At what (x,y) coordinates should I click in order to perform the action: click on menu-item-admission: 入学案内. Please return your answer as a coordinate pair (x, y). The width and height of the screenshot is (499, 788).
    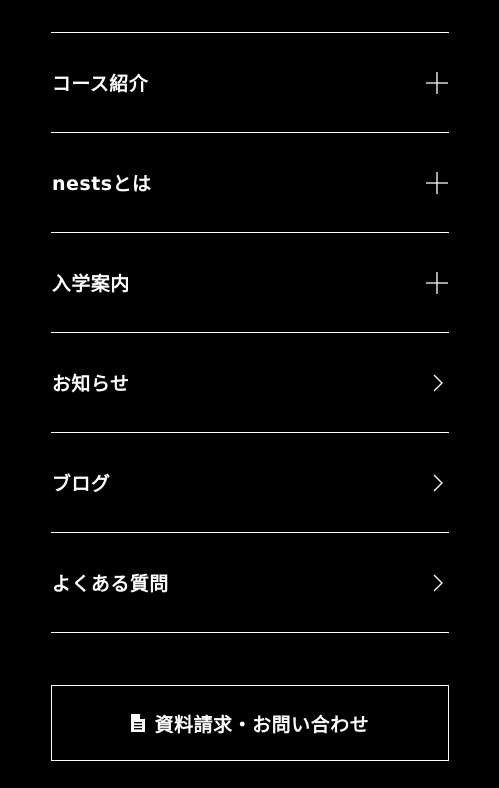
    Looking at the image, I should click on (250, 283).